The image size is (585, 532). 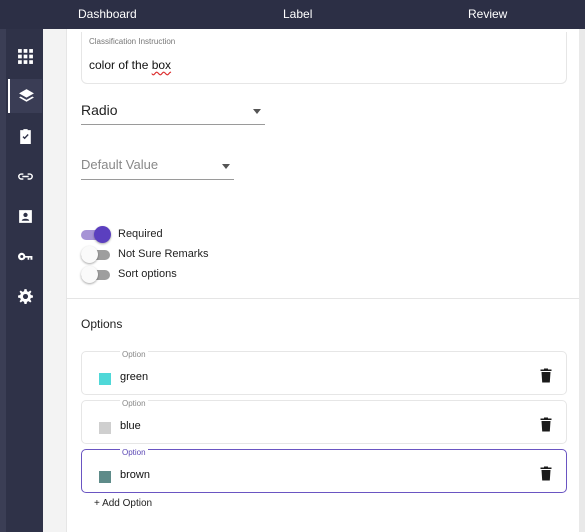 What do you see at coordinates (163, 254) in the screenshot?
I see `toggle-not-sure-remarks-label: Not Sure Remarks` at bounding box center [163, 254].